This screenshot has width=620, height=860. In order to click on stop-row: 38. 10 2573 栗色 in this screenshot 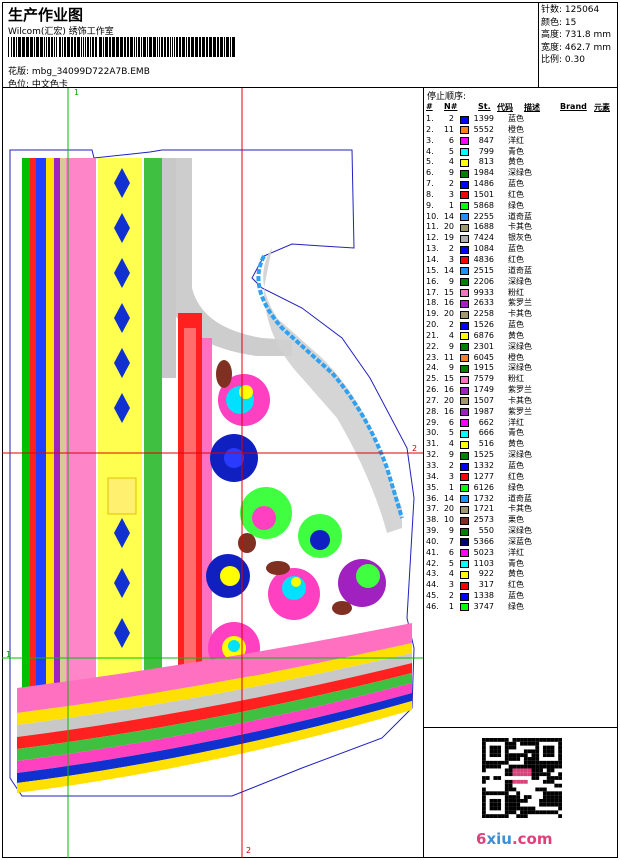, I will do `click(521, 520)`.